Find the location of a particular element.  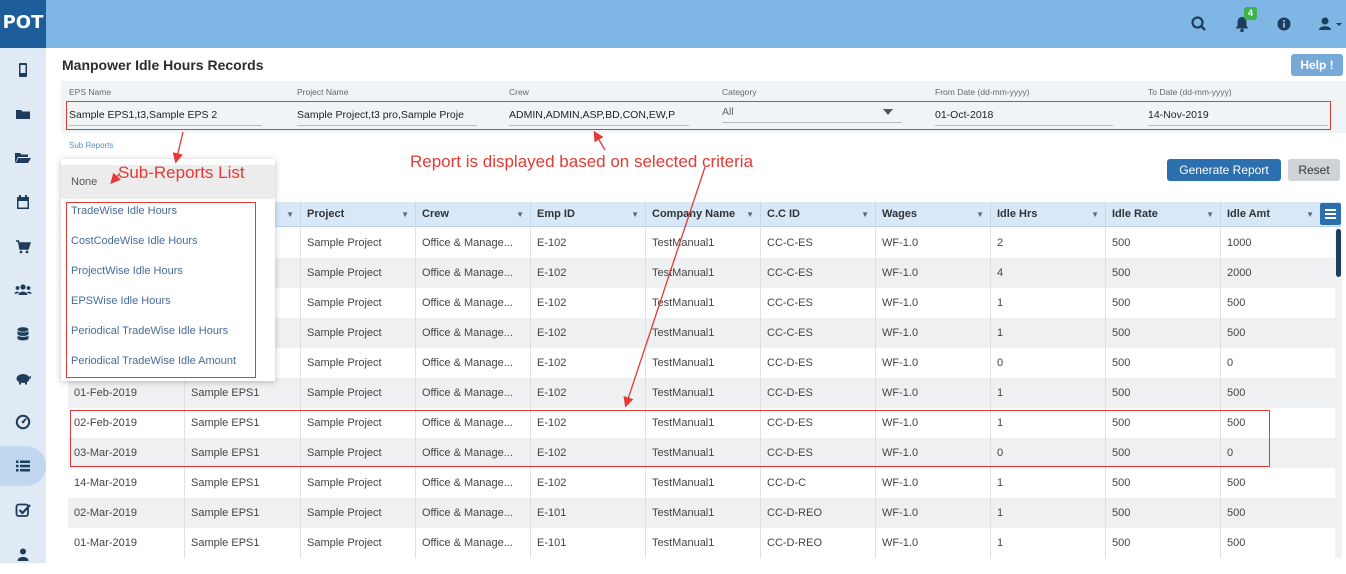

to-date-field: 14-Nov-2019 is located at coordinates (1238, 115).